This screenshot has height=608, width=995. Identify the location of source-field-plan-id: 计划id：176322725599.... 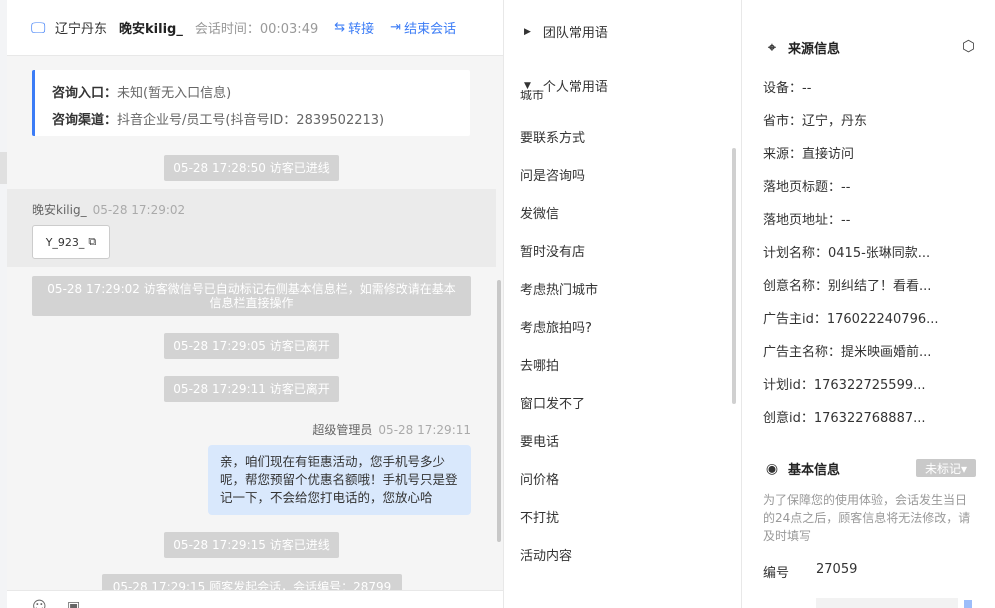
(844, 385).